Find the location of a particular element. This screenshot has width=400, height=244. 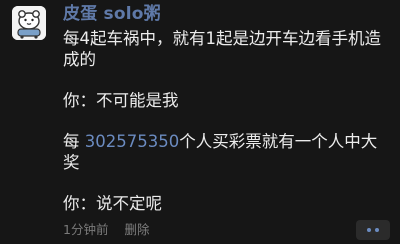

timestamp: 1分钟前 is located at coordinates (86, 229).